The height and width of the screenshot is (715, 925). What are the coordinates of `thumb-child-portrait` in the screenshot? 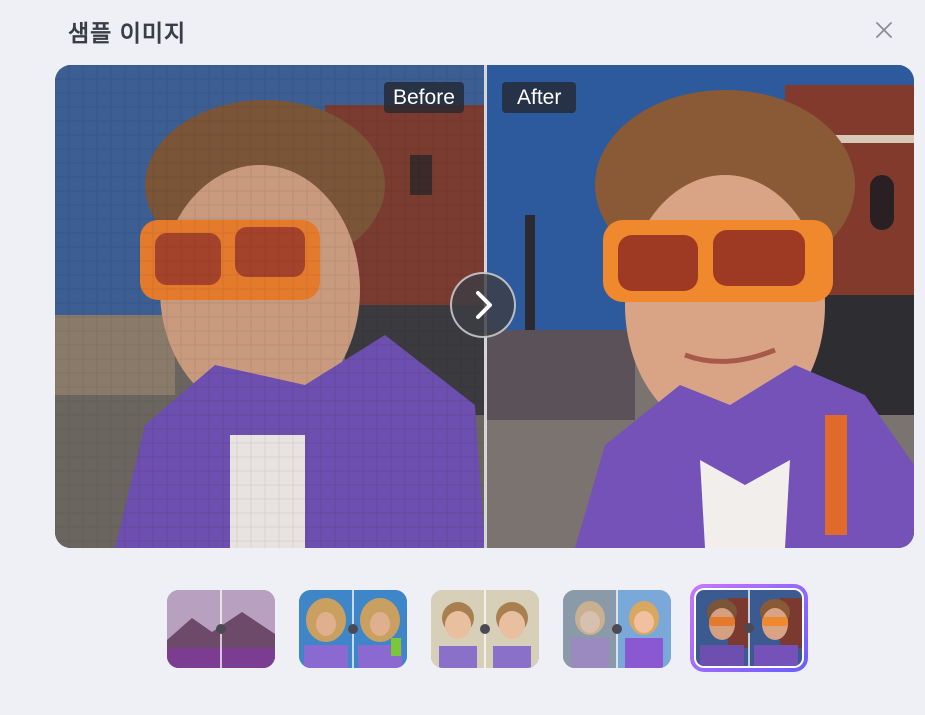 It's located at (485, 629).